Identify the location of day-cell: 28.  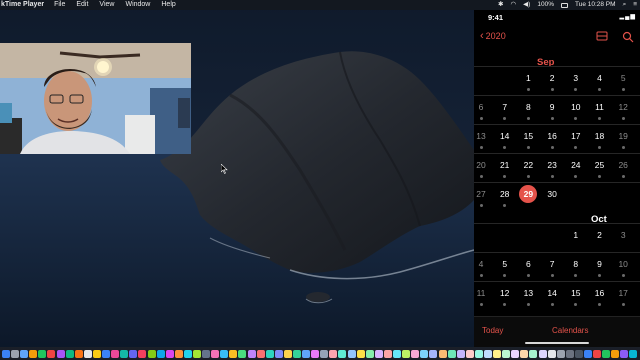
(505, 196).